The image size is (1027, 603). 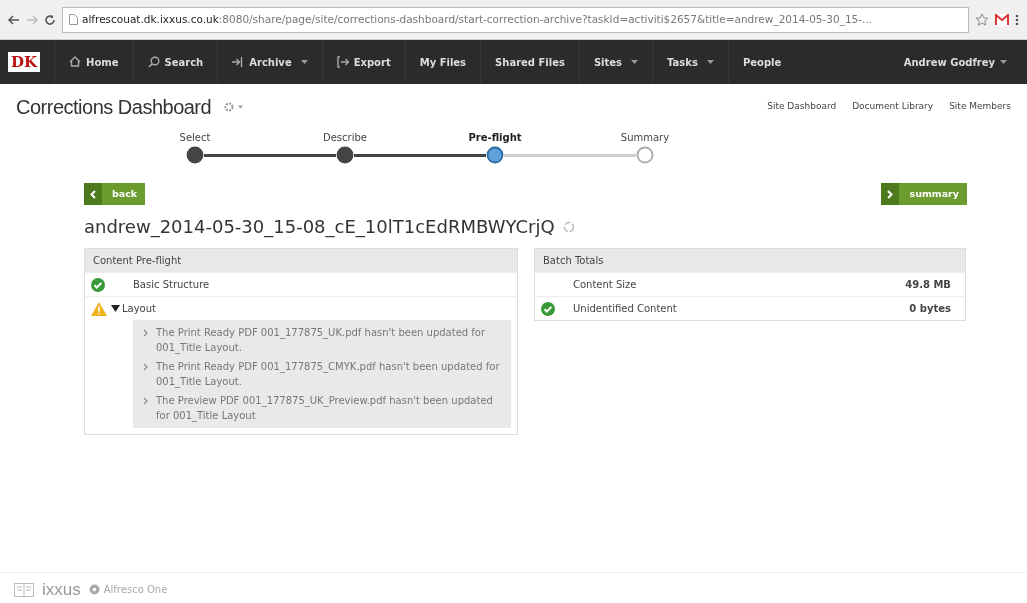 What do you see at coordinates (761, 62) in the screenshot?
I see `nav-item: People` at bounding box center [761, 62].